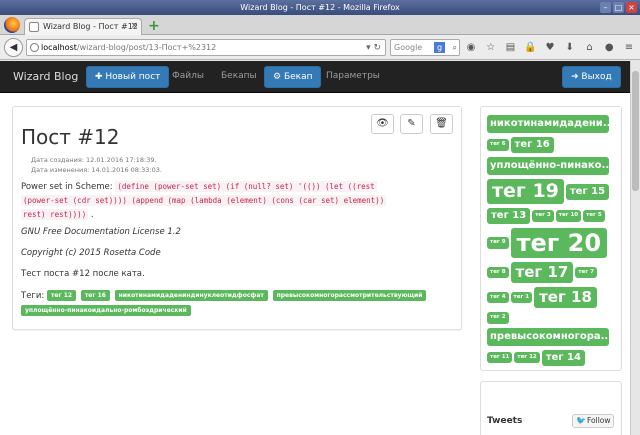 This screenshot has width=640, height=435. Describe the element at coordinates (55, 214) in the screenshot. I see `code-line-3: rest) rest))))` at that location.